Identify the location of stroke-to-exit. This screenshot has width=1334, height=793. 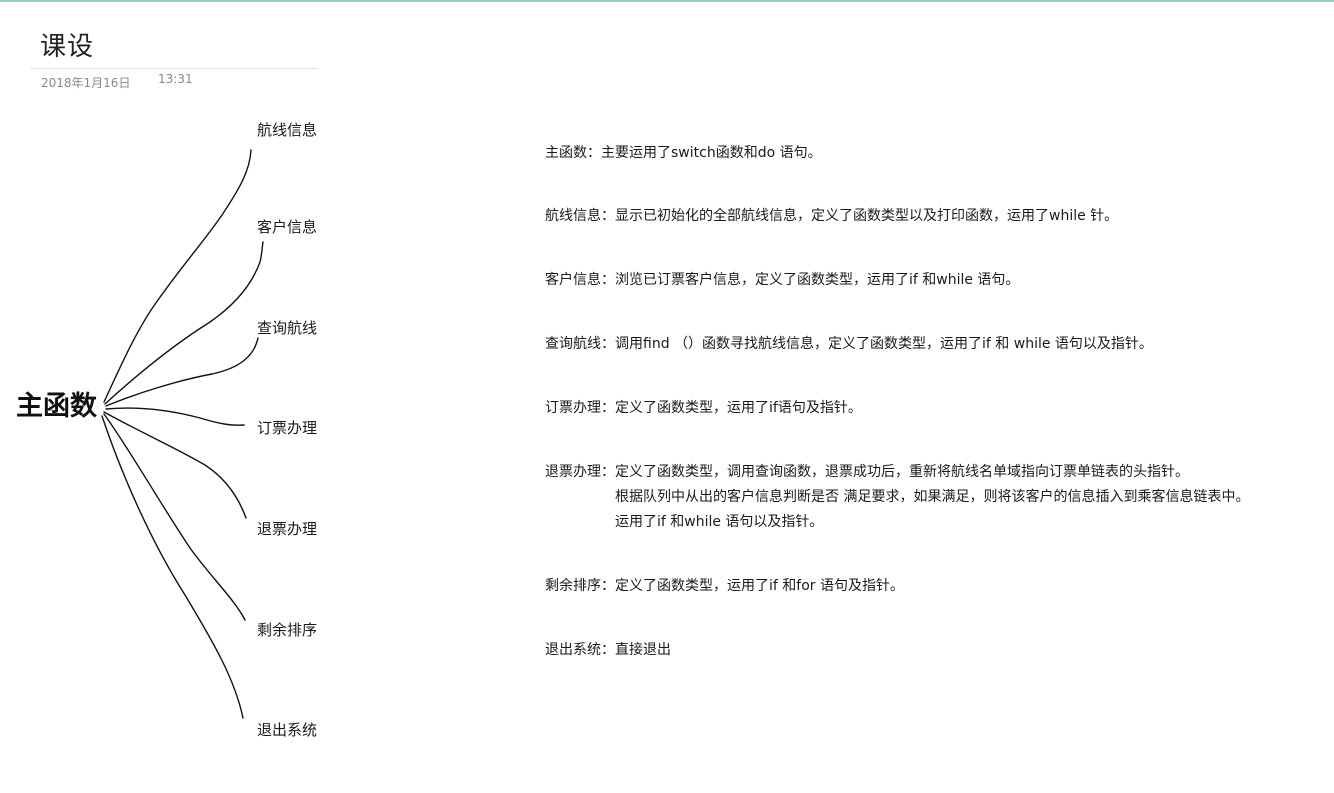
(172, 567).